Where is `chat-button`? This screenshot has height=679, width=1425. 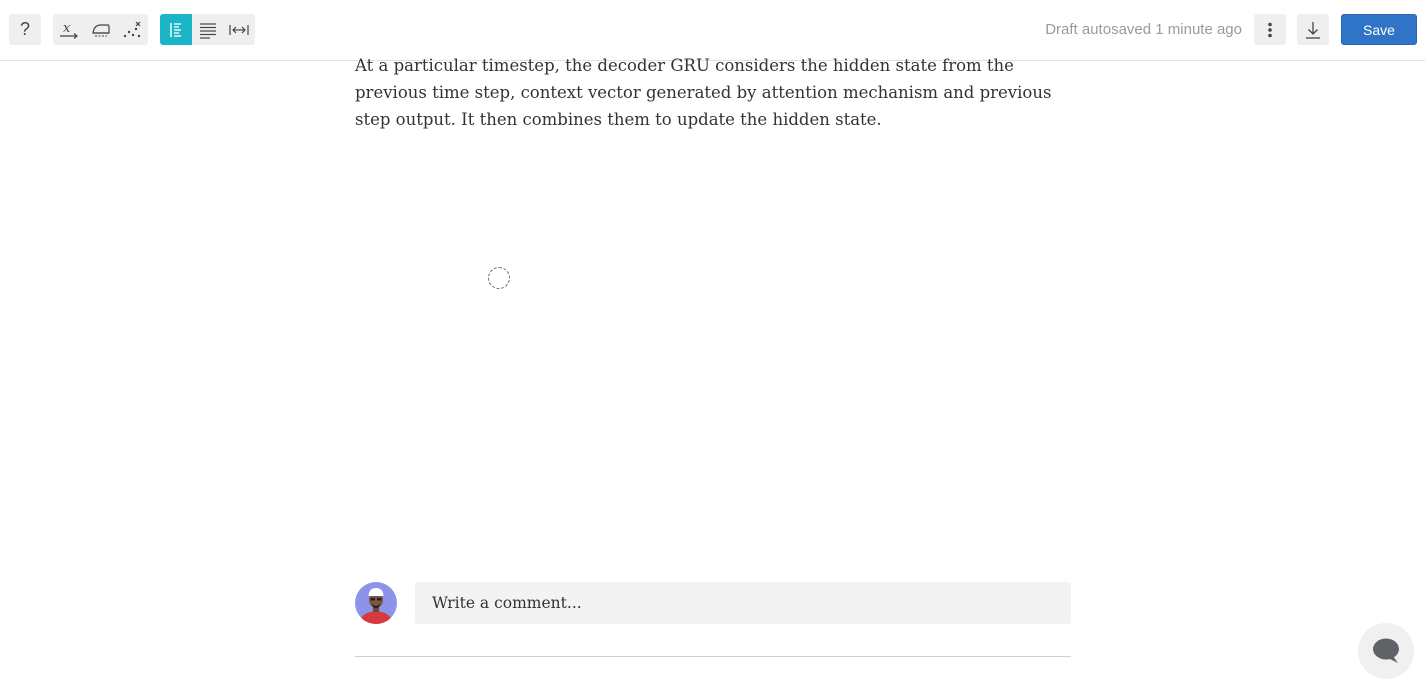
chat-button is located at coordinates (1386, 651).